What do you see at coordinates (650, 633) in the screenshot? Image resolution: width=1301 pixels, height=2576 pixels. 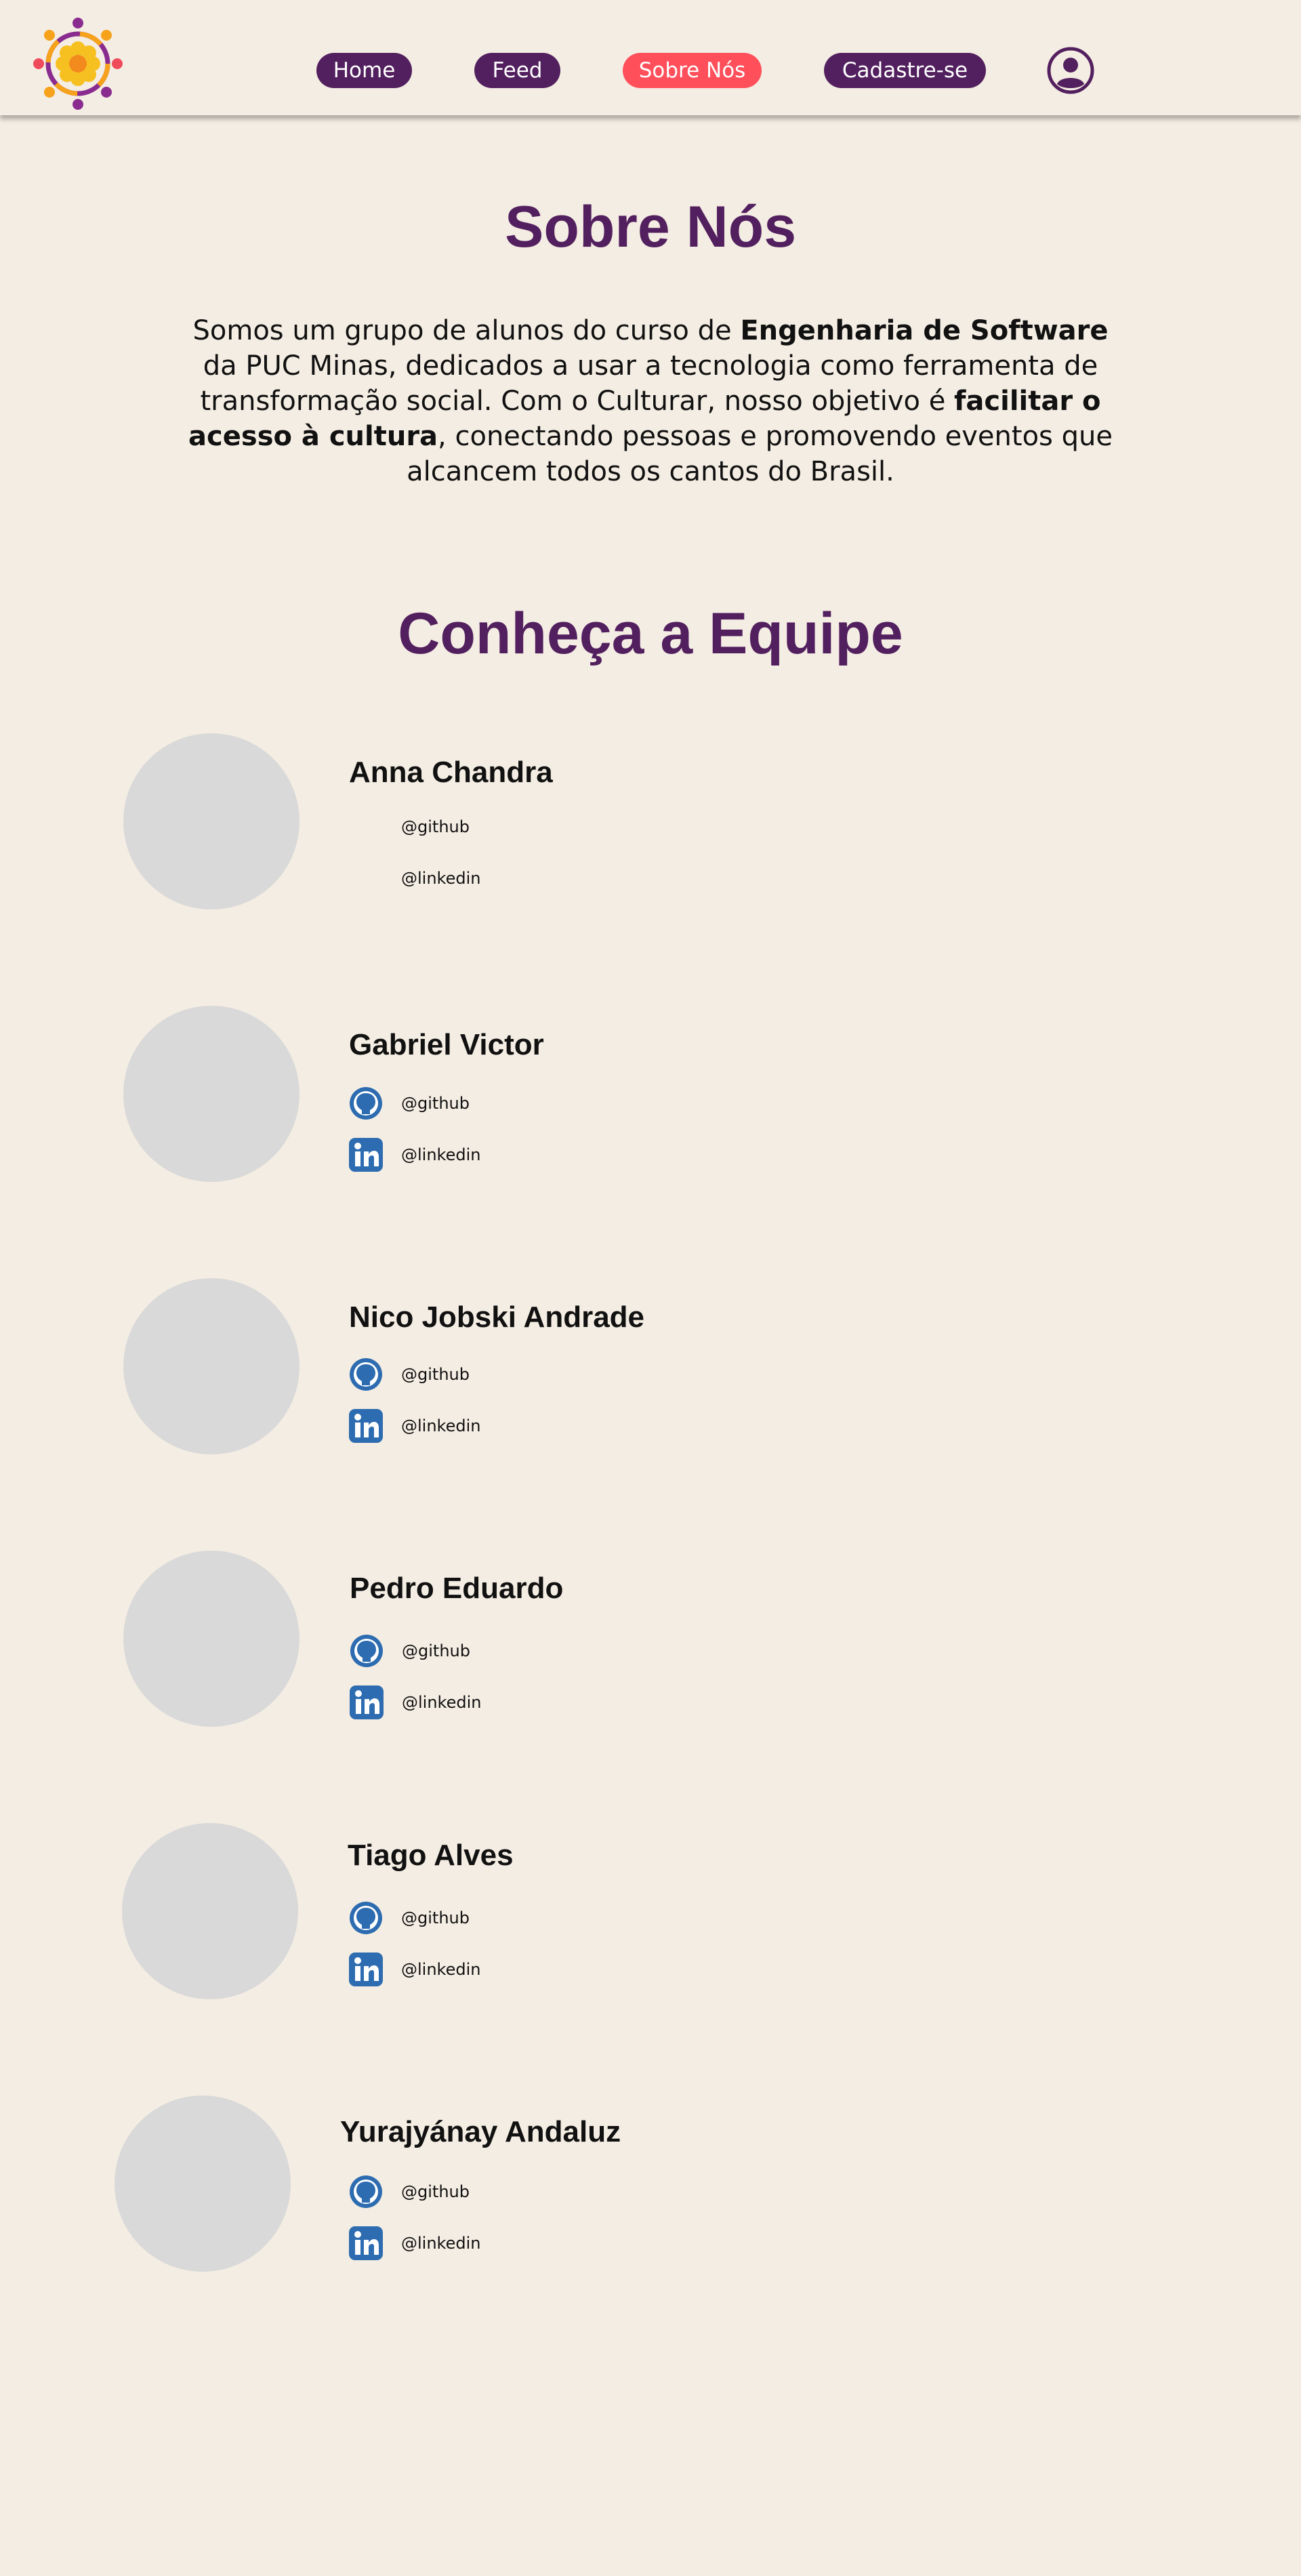 I see `team-section-title: Conheça a Equipe` at bounding box center [650, 633].